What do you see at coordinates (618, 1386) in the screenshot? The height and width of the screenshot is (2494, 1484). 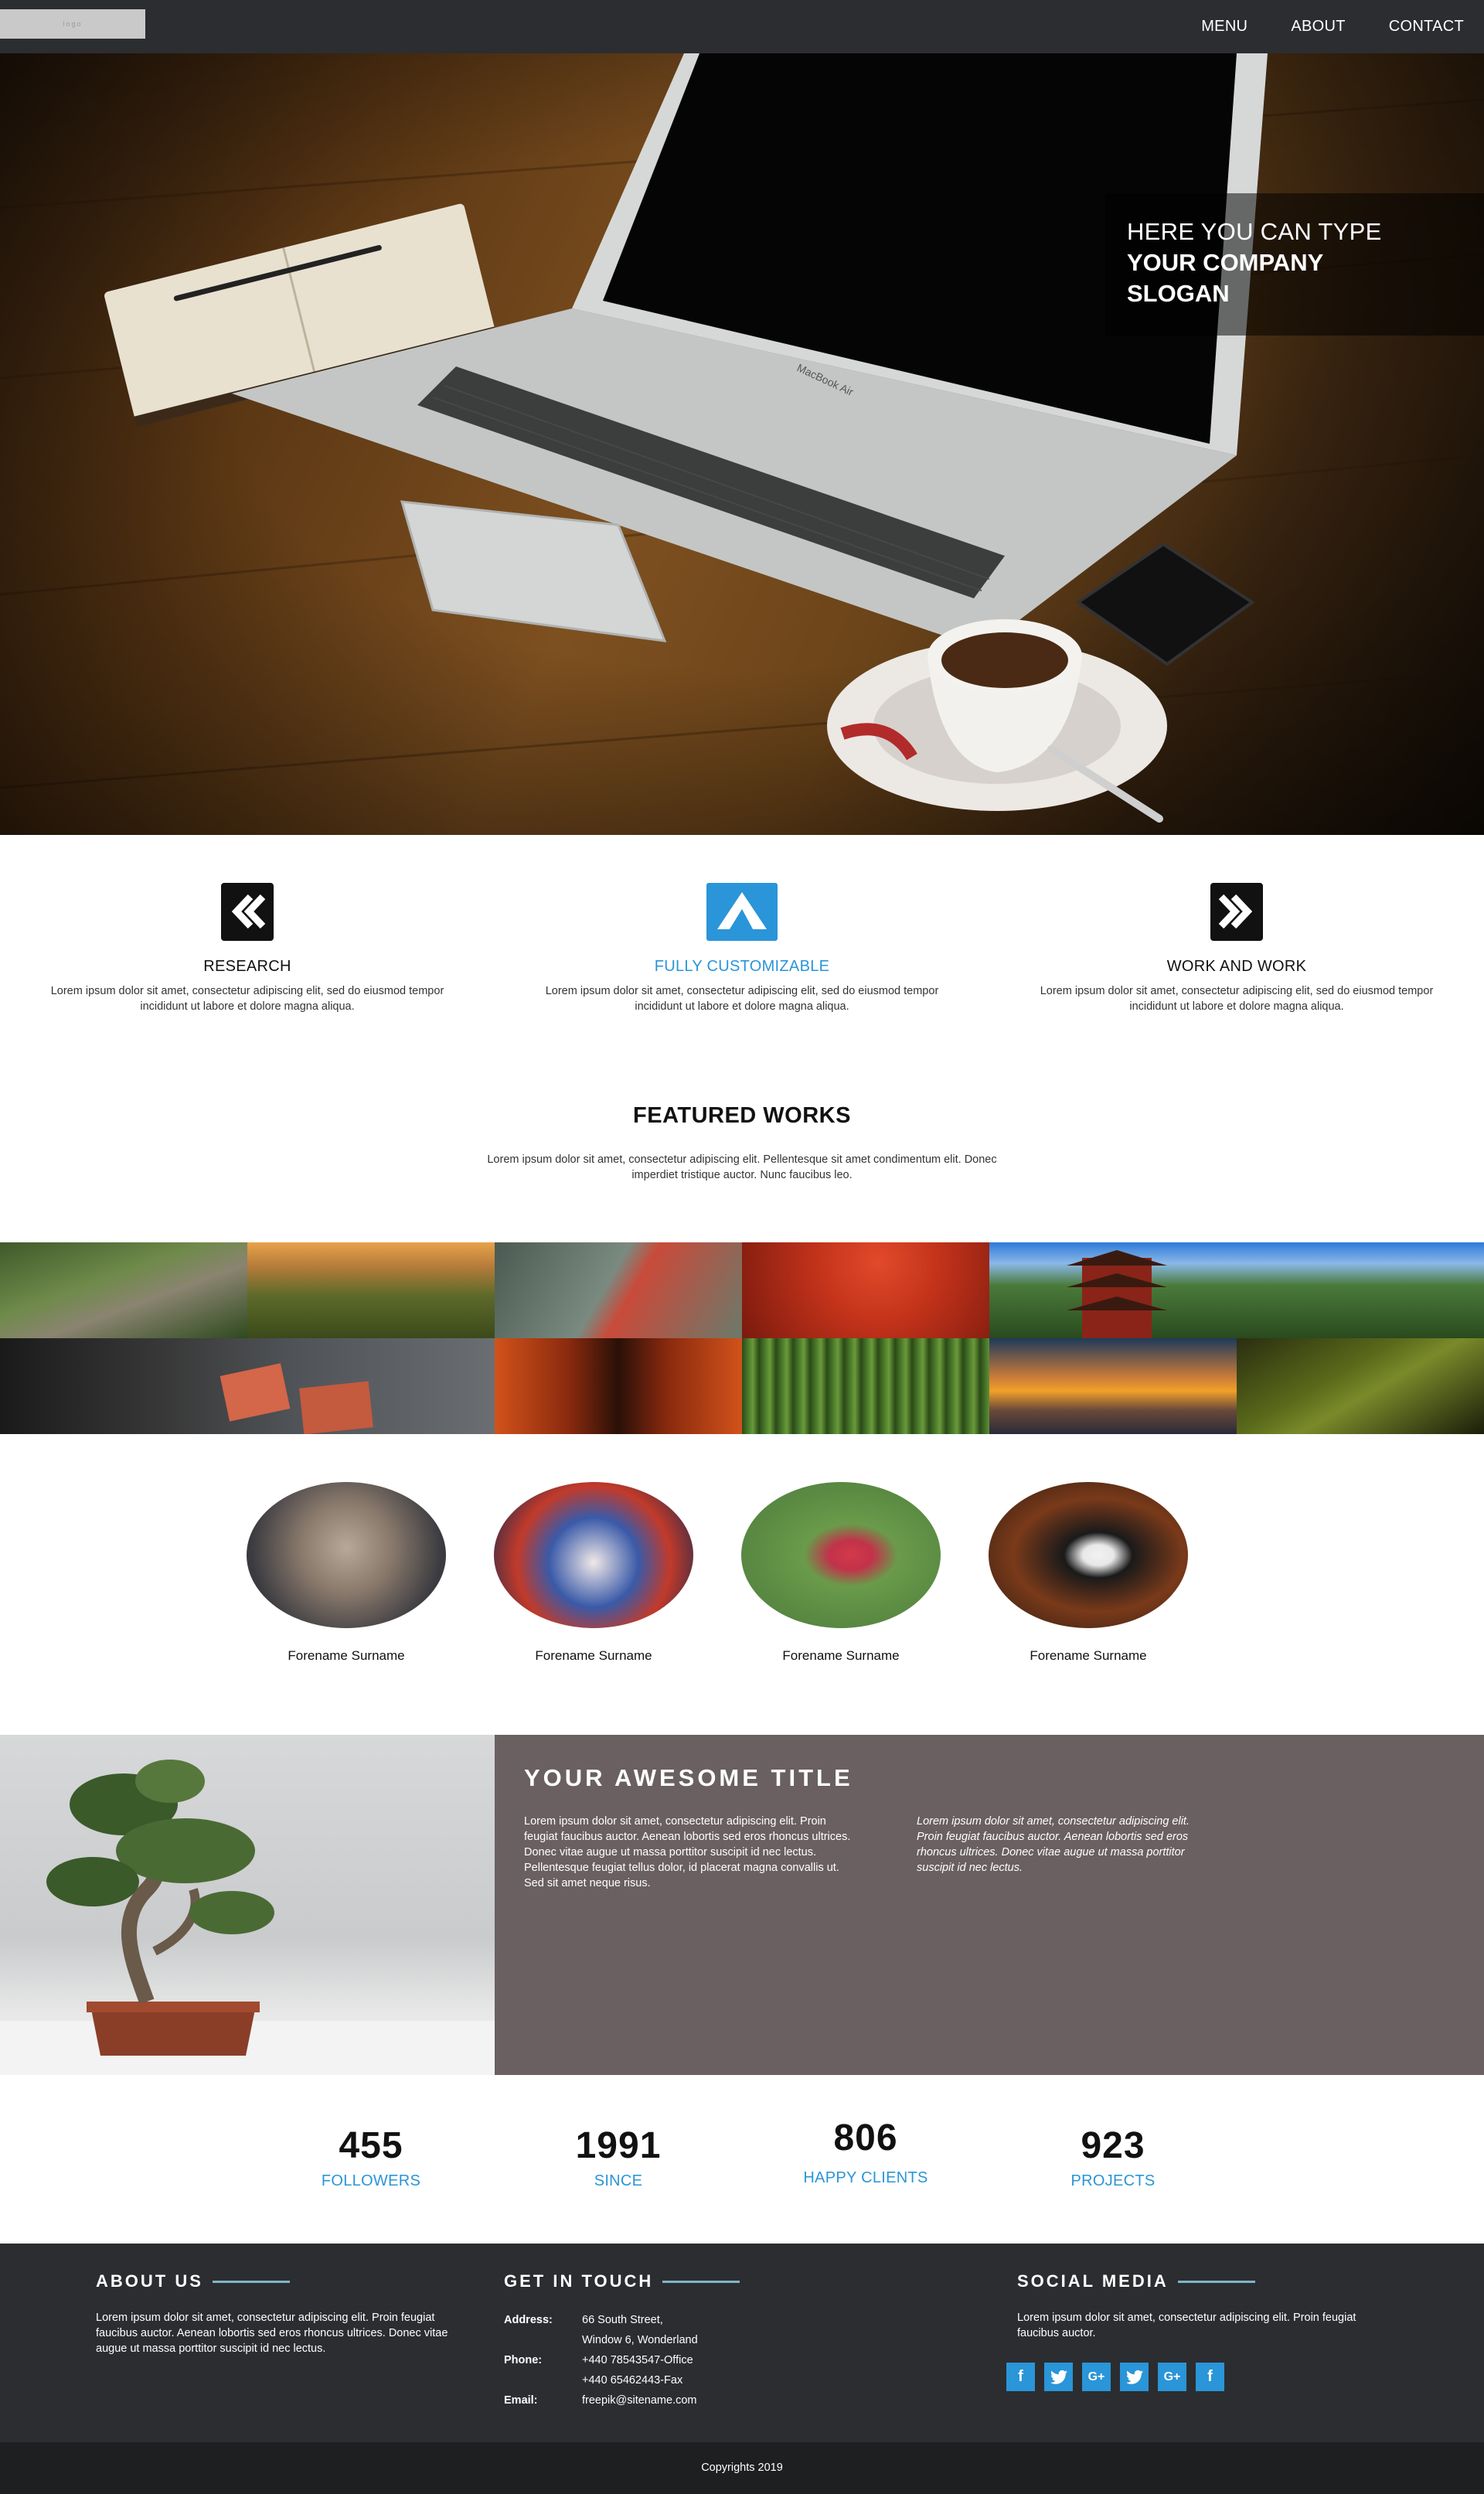 I see `gallery-tile-torii` at bounding box center [618, 1386].